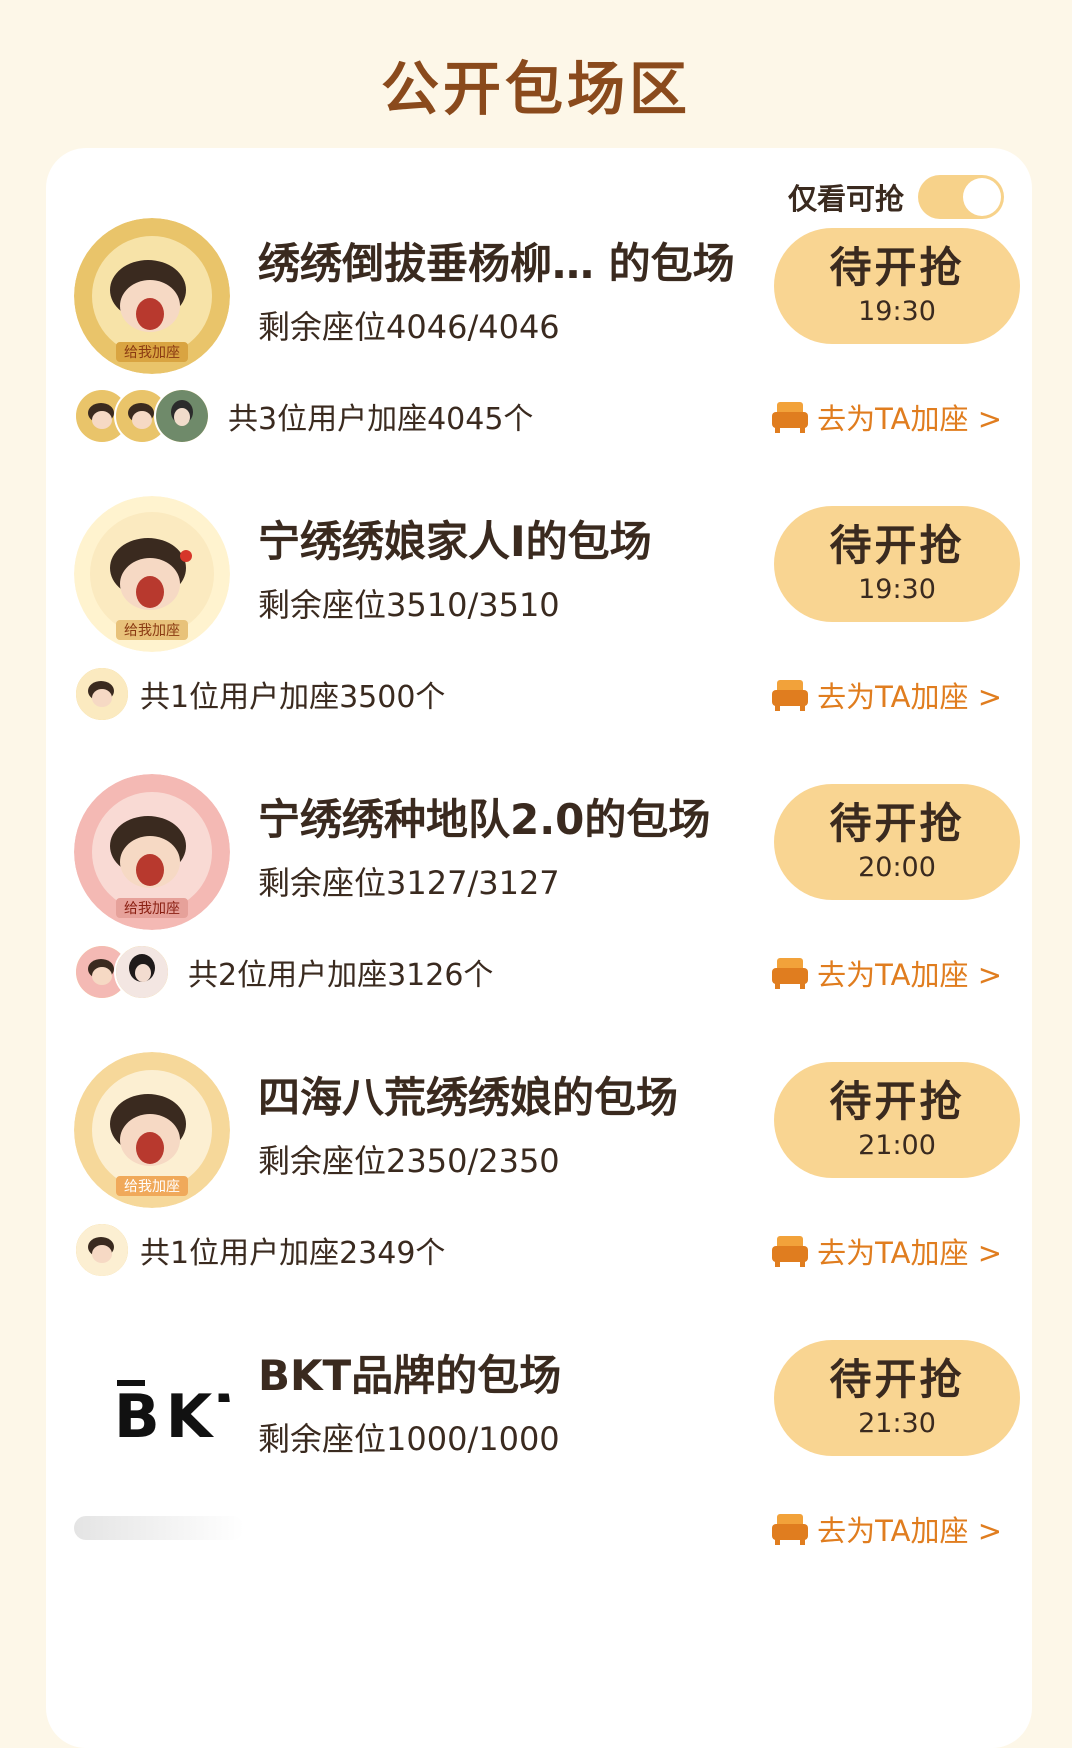  What do you see at coordinates (496, 260) in the screenshot?
I see `session-title: 绣绣倒拔垂杨柳… 的包场` at bounding box center [496, 260].